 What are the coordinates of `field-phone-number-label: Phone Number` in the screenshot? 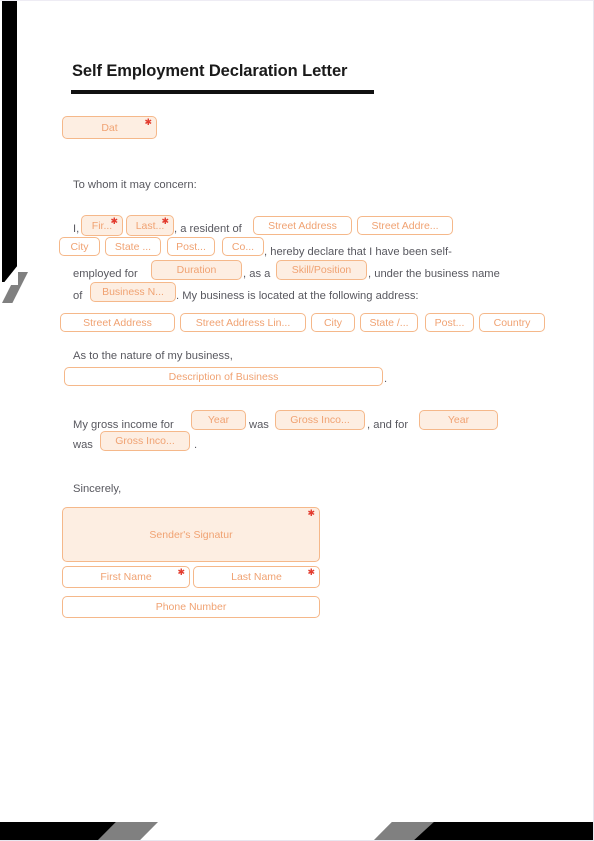 It's located at (191, 607).